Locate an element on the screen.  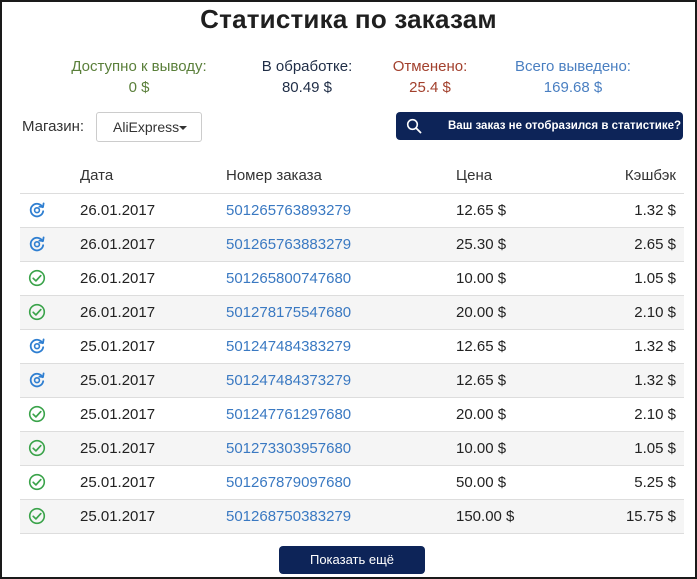
order-number-column-header: Номер заказа is located at coordinates (341, 176).